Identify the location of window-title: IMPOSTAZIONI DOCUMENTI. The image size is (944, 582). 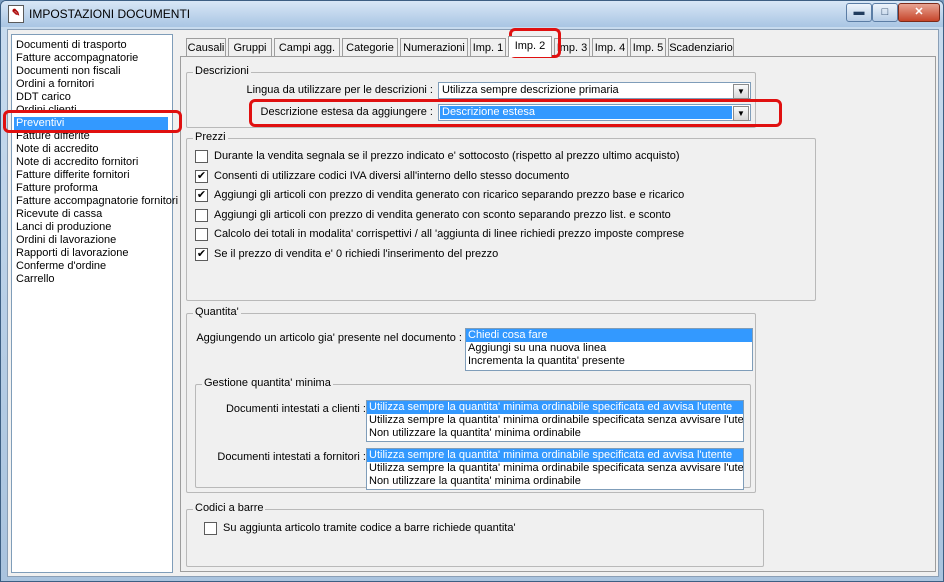
(110, 14).